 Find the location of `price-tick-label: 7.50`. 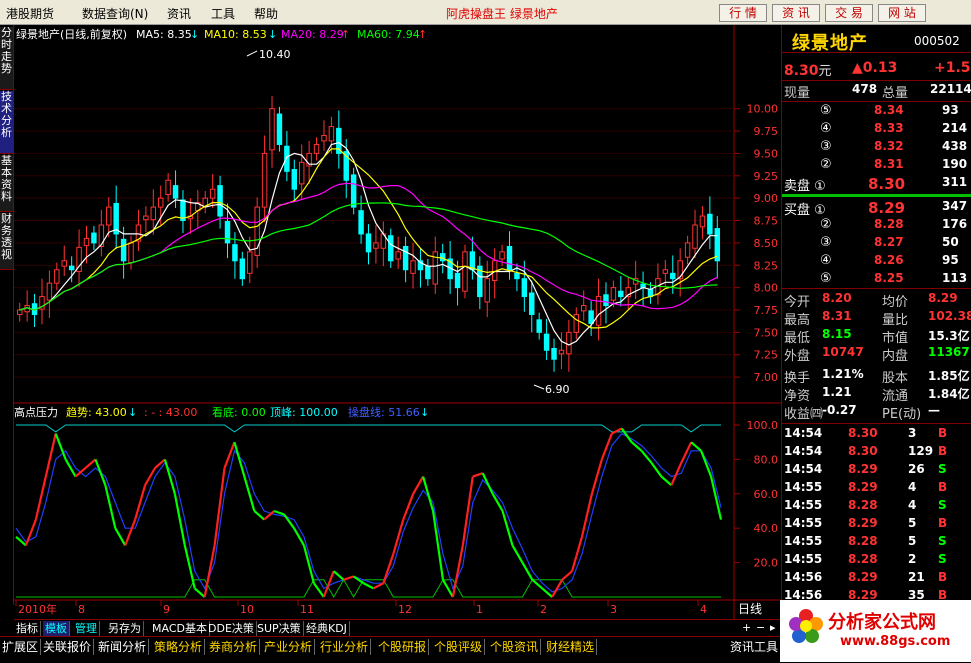

price-tick-label: 7.50 is located at coordinates (766, 332).